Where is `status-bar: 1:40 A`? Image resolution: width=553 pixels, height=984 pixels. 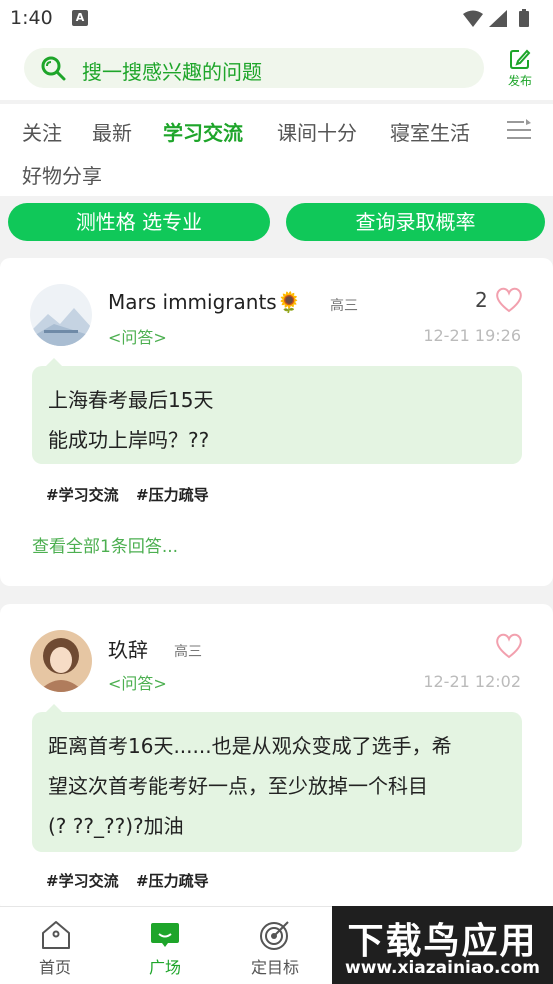
status-bar: 1:40 A is located at coordinates (276, 19).